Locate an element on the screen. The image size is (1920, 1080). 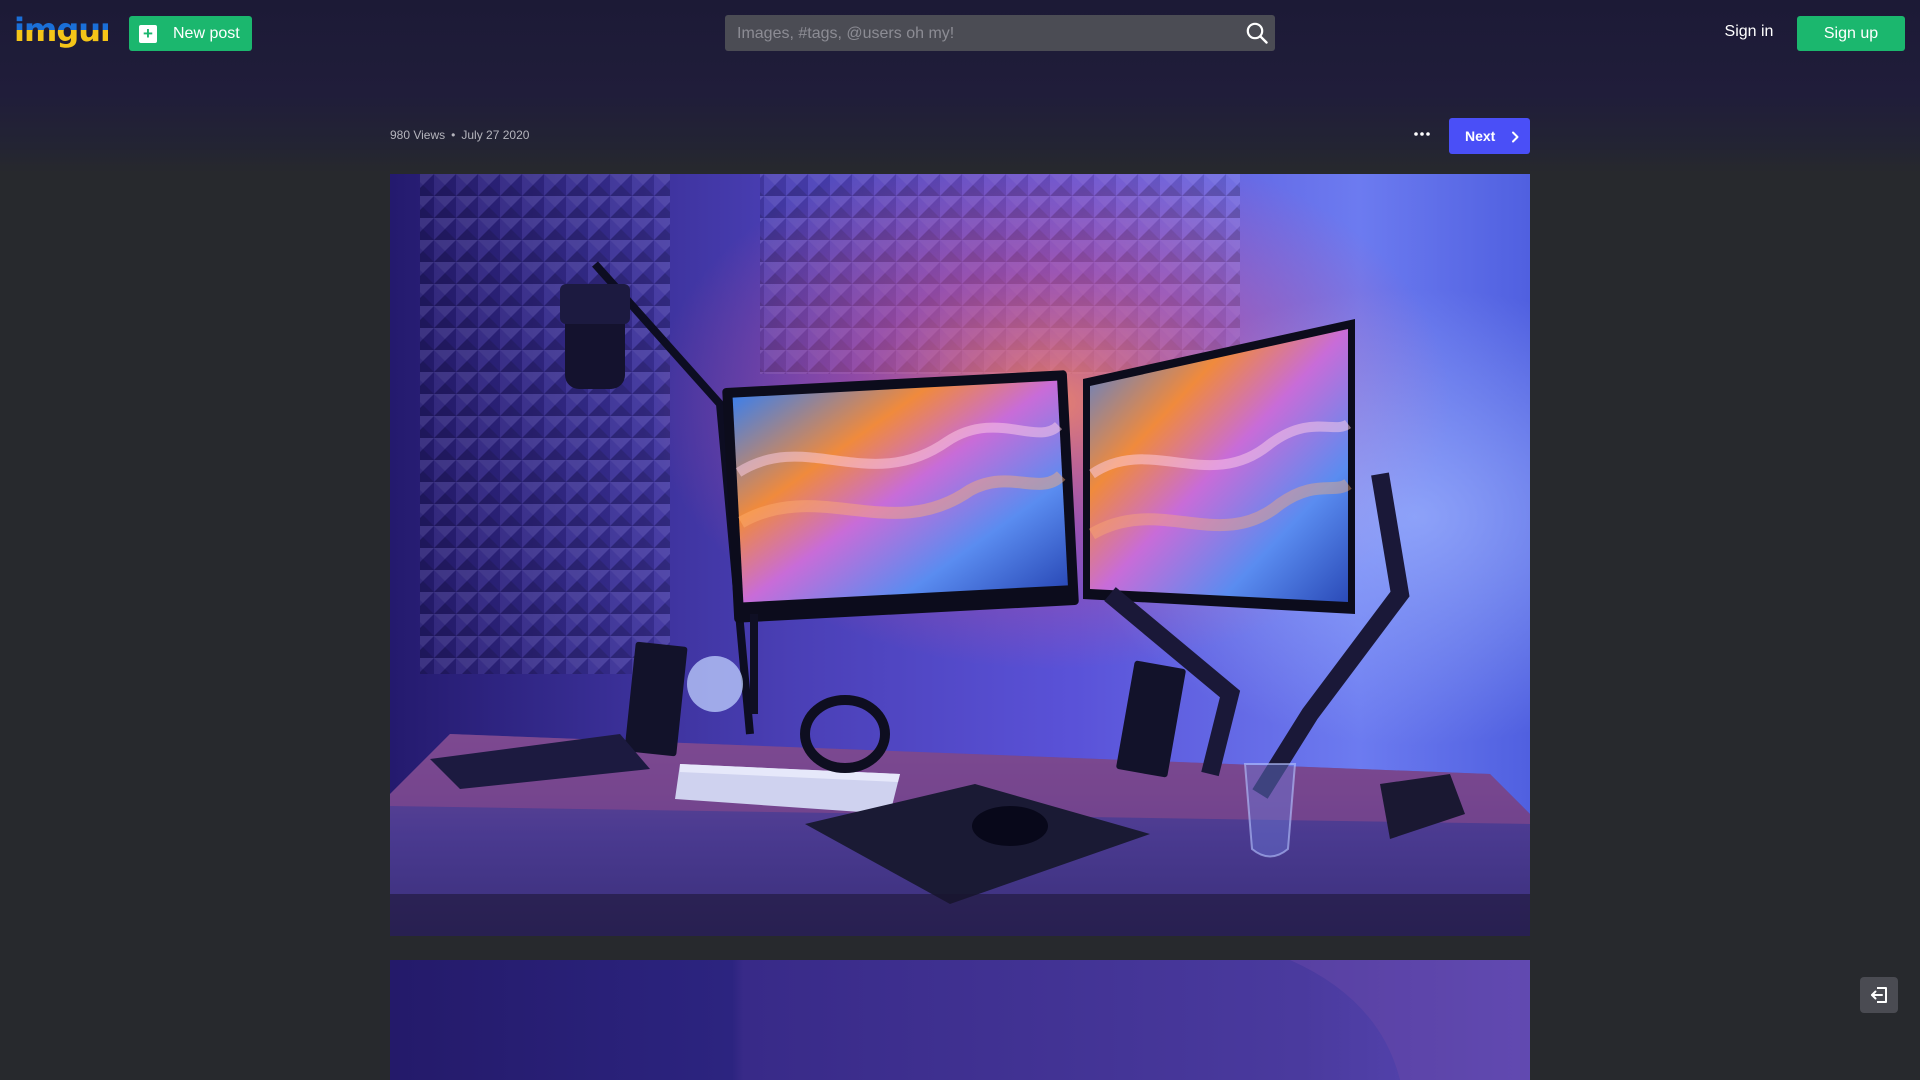
logo-mark: imgur is located at coordinates (65, 30).